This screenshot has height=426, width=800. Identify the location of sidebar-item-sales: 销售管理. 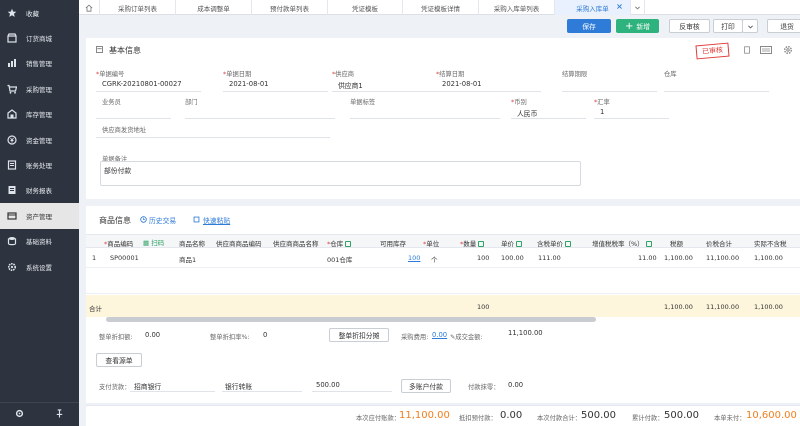
(39, 63).